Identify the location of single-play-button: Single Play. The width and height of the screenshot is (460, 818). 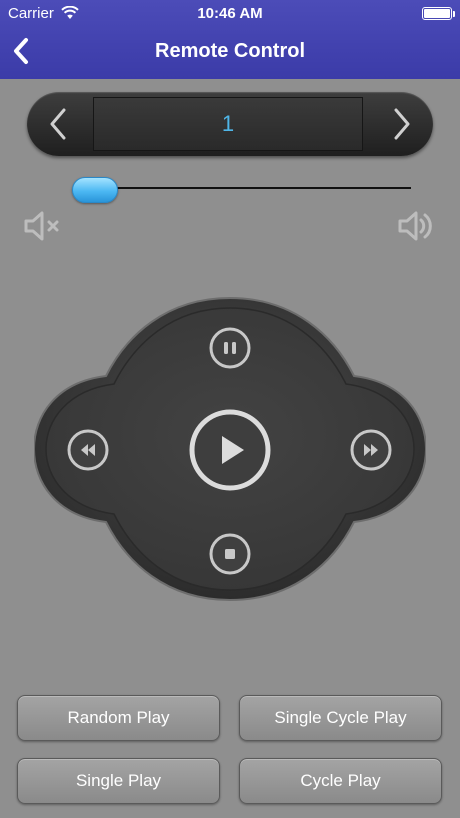
(118, 781).